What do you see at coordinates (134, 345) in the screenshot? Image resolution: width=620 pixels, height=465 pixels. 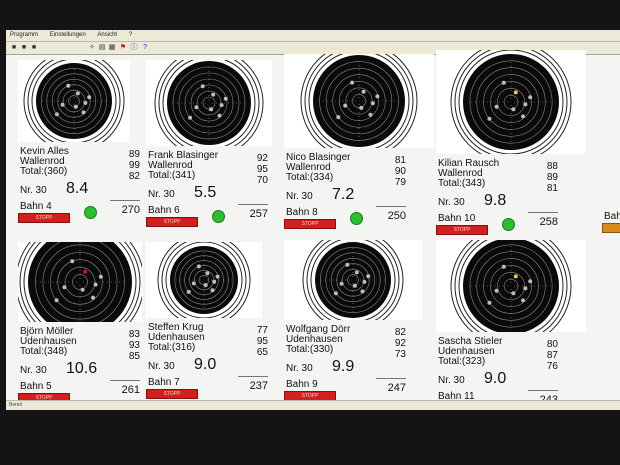 I see `series-score: 93` at bounding box center [134, 345].